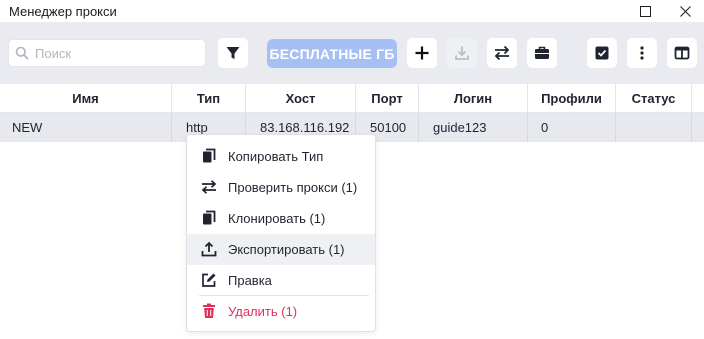 Image resolution: width=704 pixels, height=339 pixels. I want to click on trash-icon, so click(209, 311).